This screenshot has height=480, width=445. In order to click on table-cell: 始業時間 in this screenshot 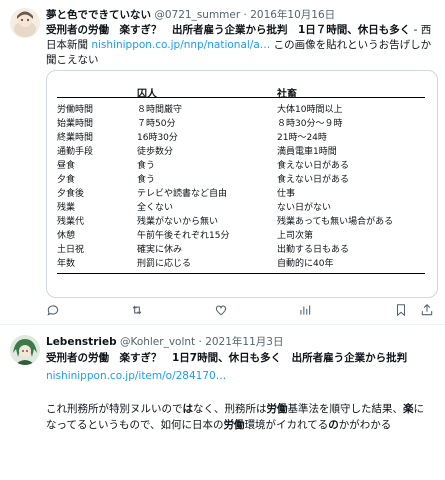, I will do `click(75, 124)`.